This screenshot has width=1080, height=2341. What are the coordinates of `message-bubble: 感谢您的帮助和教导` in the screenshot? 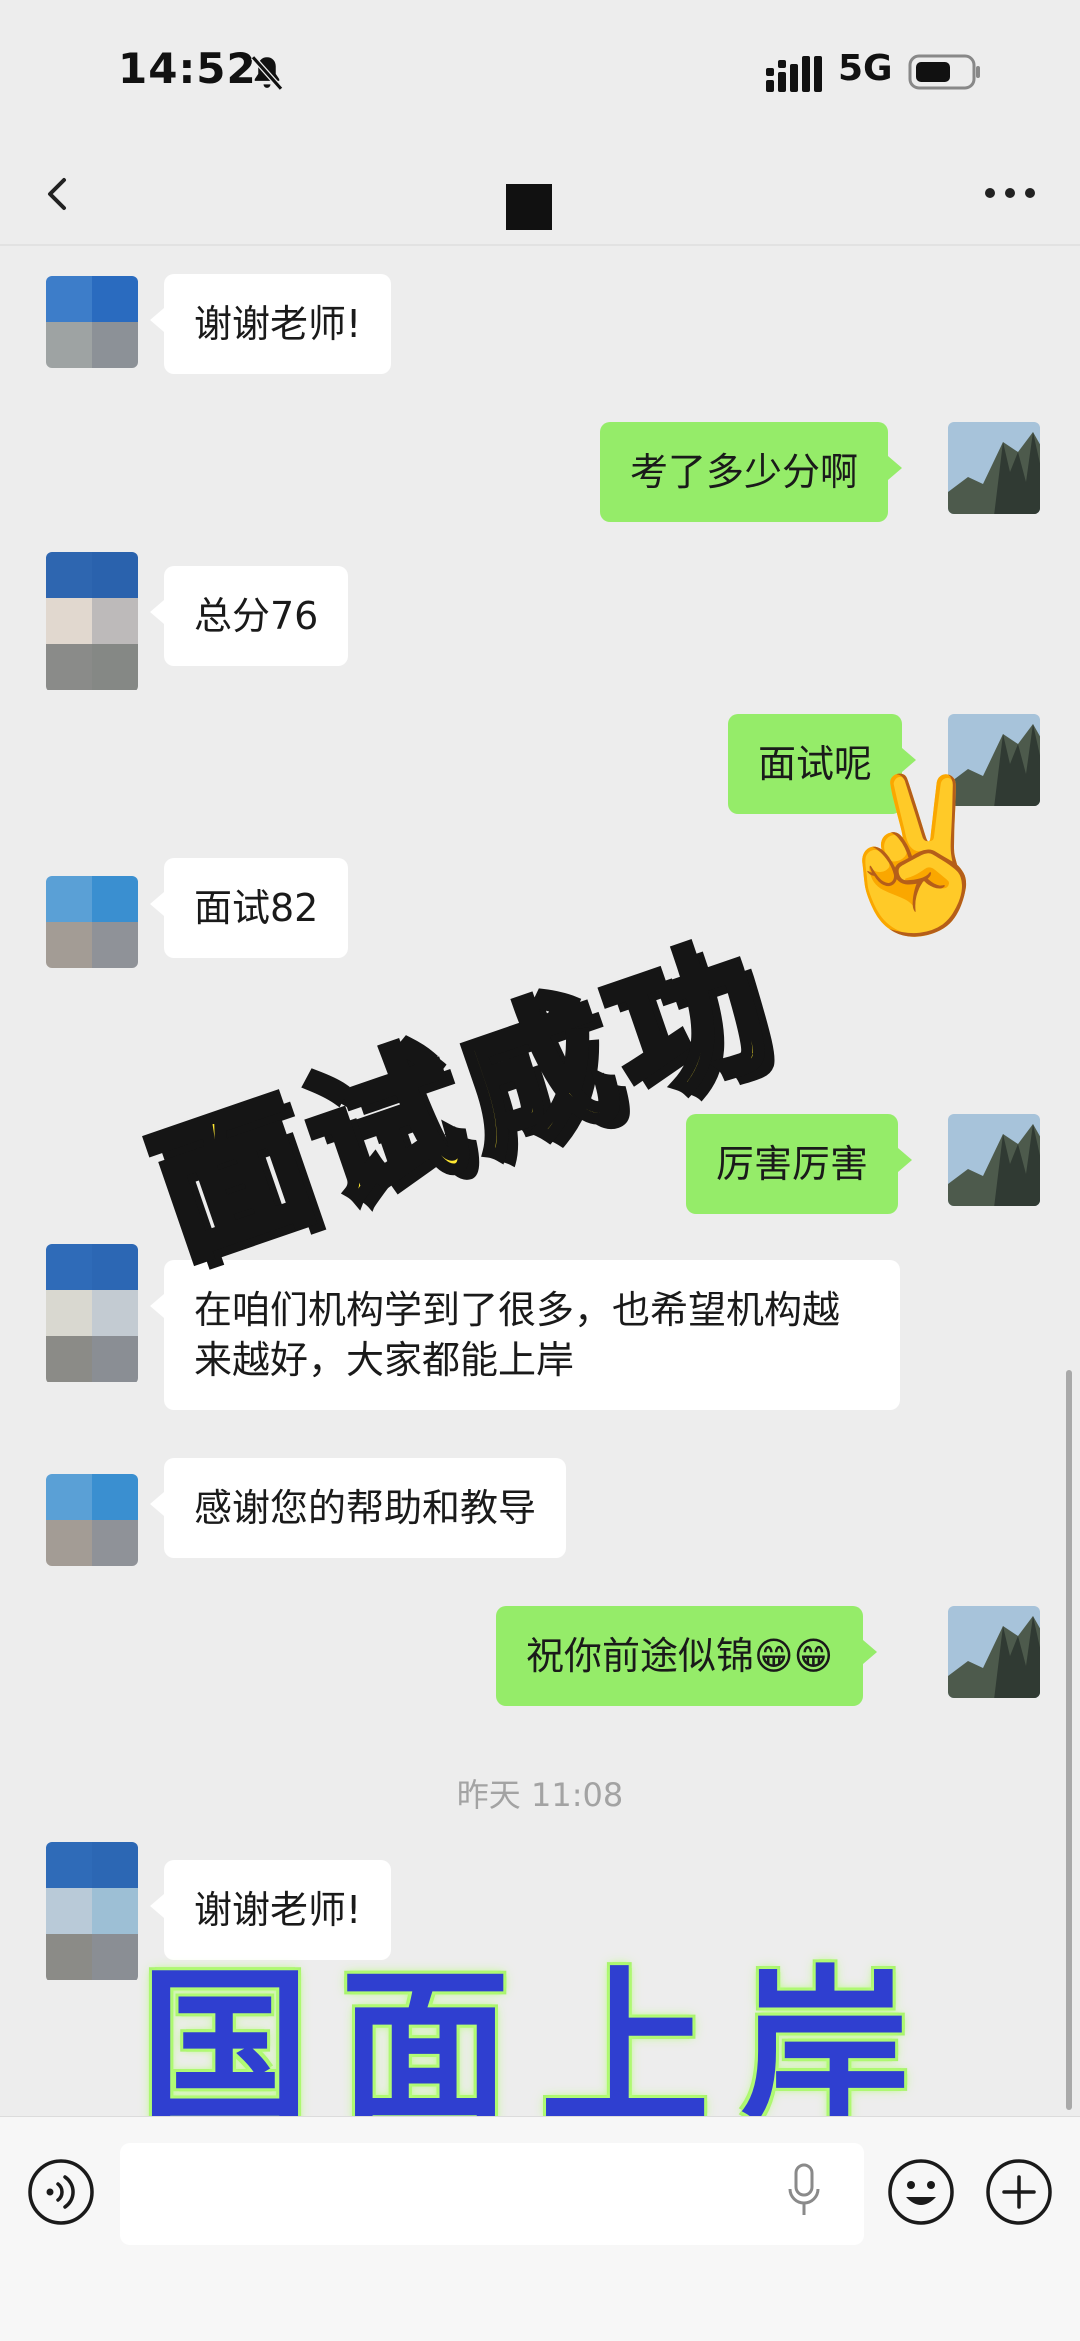 It's located at (358, 1508).